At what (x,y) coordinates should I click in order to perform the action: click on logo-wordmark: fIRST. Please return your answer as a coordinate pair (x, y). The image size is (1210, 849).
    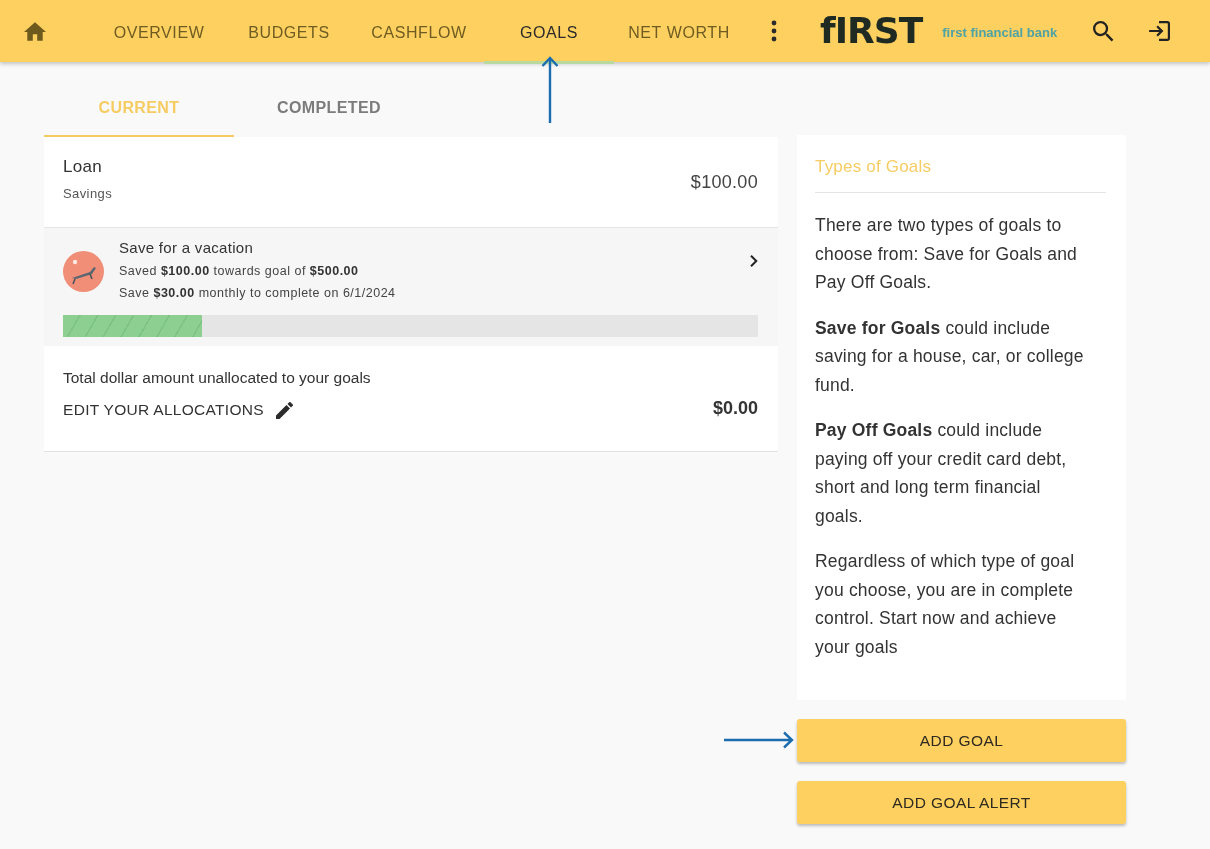
    Looking at the image, I should click on (871, 31).